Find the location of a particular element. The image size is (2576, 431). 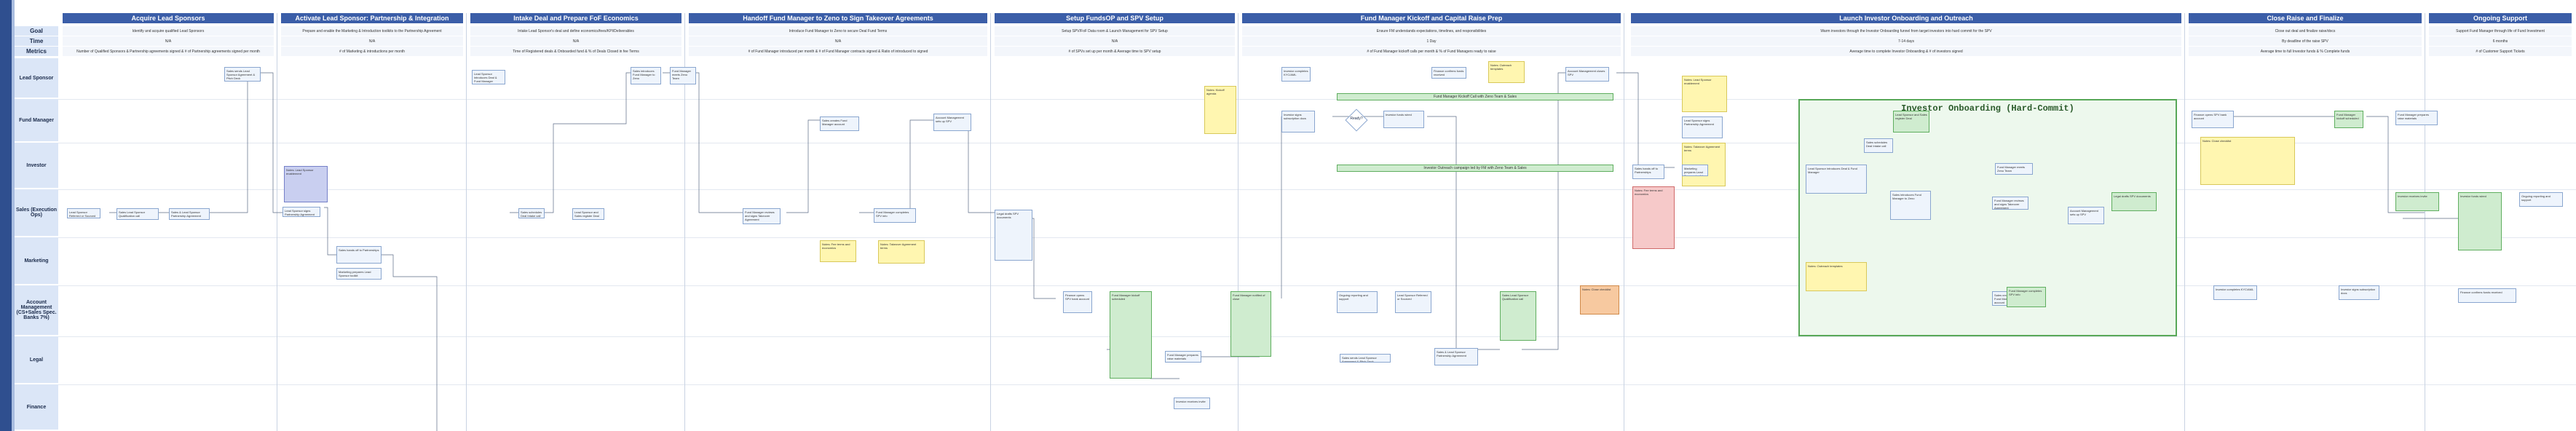

flow-step: Sales creates Fund Manager account is located at coordinates (840, 123).